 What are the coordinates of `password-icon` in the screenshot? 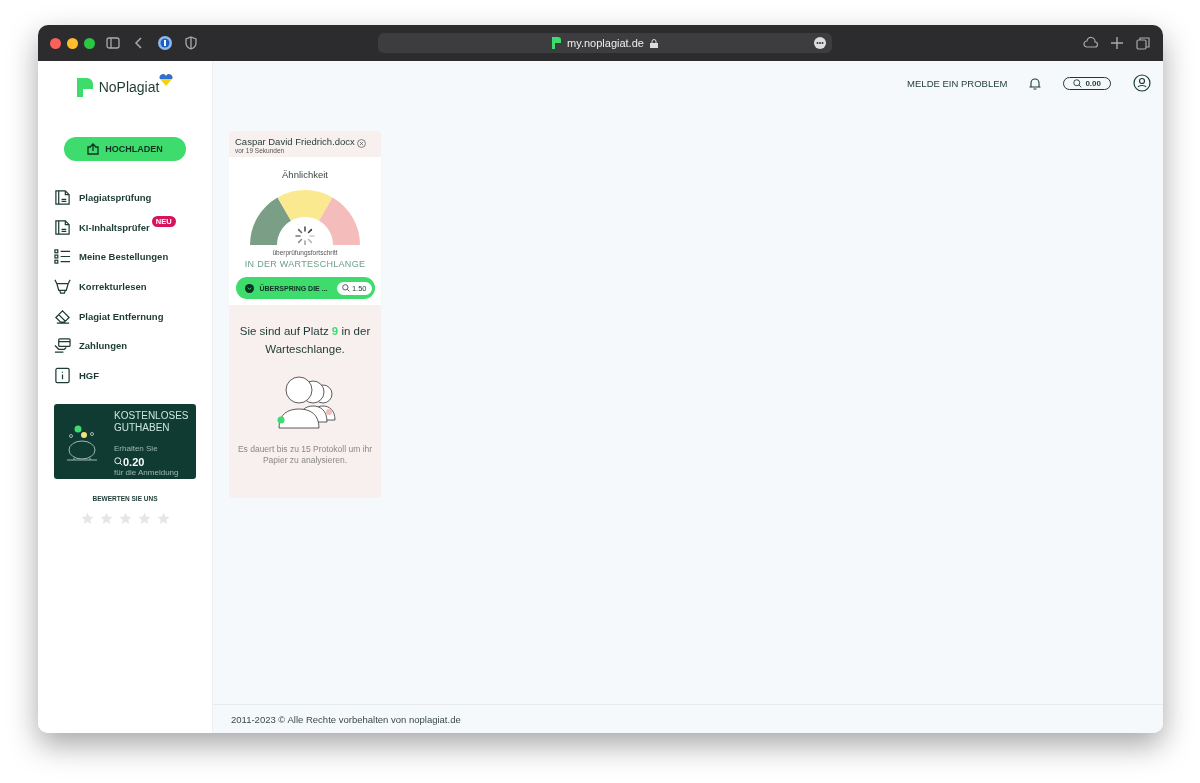 It's located at (165, 43).